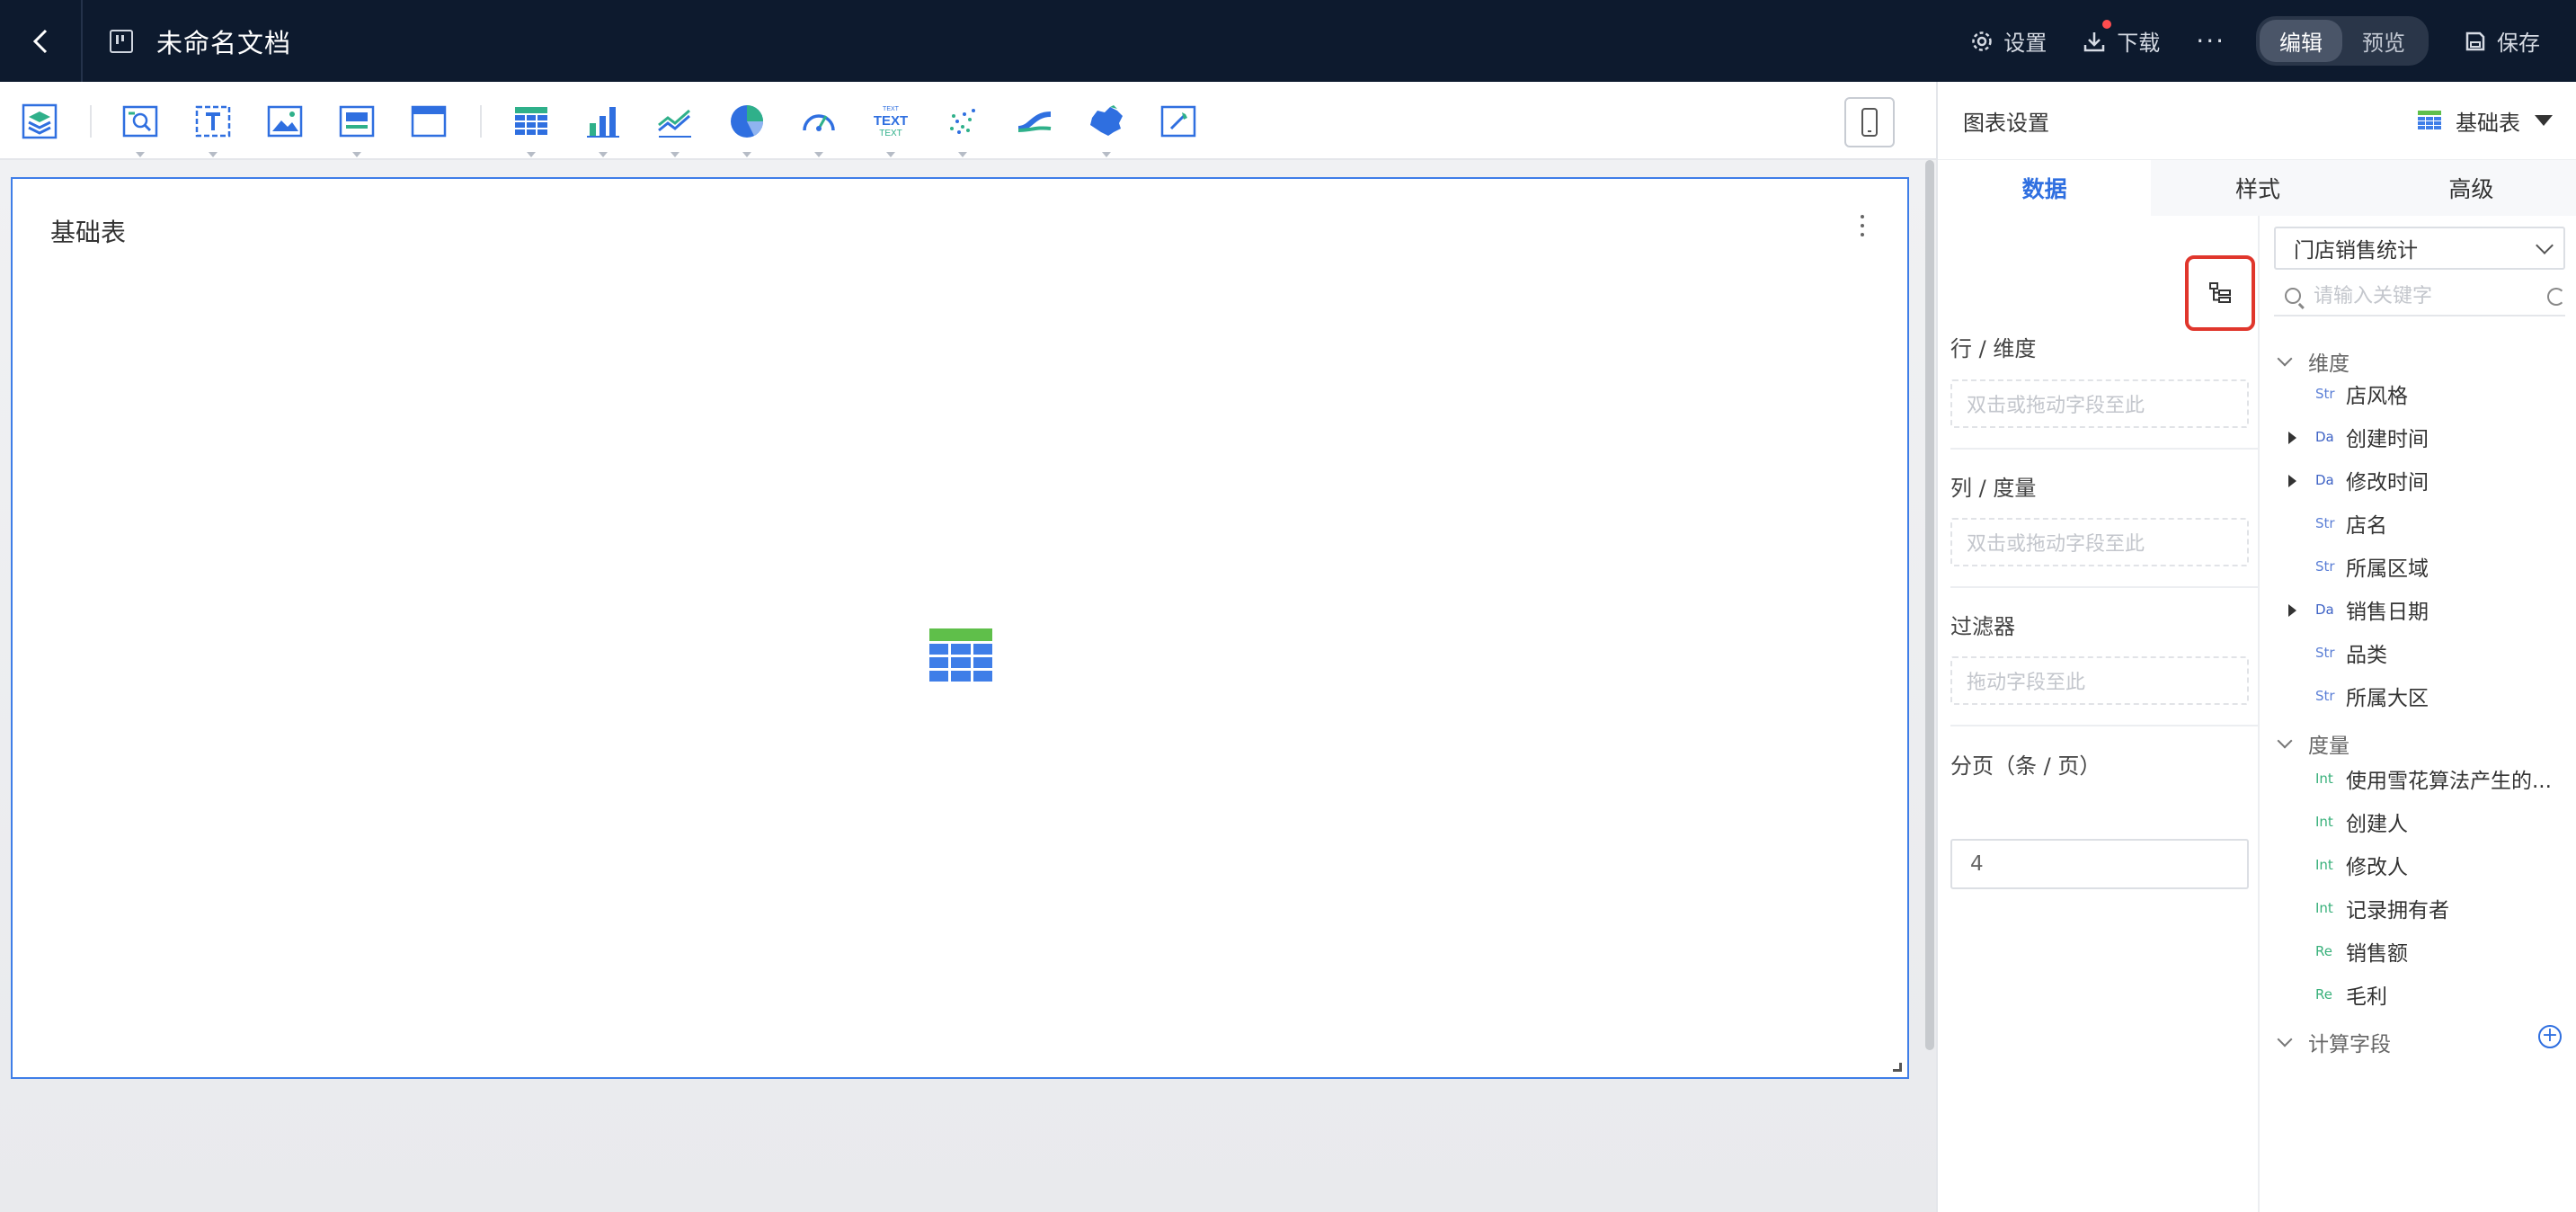 The image size is (2576, 1212). What do you see at coordinates (2387, 439) in the screenshot?
I see `field-name: 创建时间` at bounding box center [2387, 439].